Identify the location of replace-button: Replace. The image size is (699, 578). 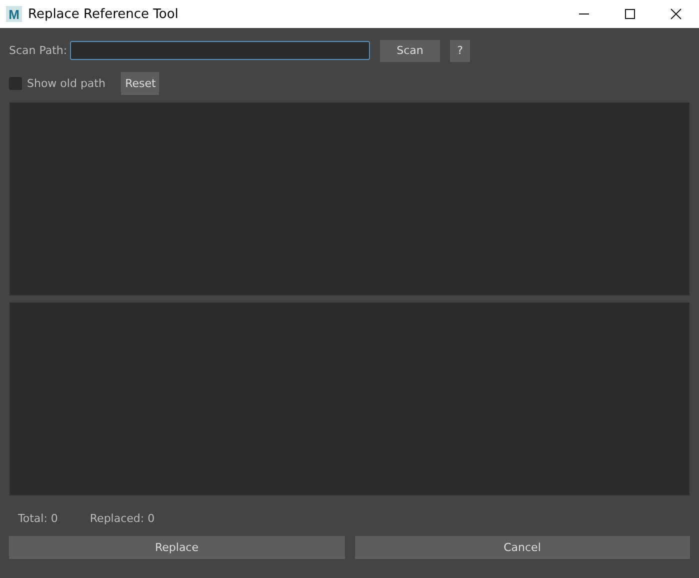
(176, 547).